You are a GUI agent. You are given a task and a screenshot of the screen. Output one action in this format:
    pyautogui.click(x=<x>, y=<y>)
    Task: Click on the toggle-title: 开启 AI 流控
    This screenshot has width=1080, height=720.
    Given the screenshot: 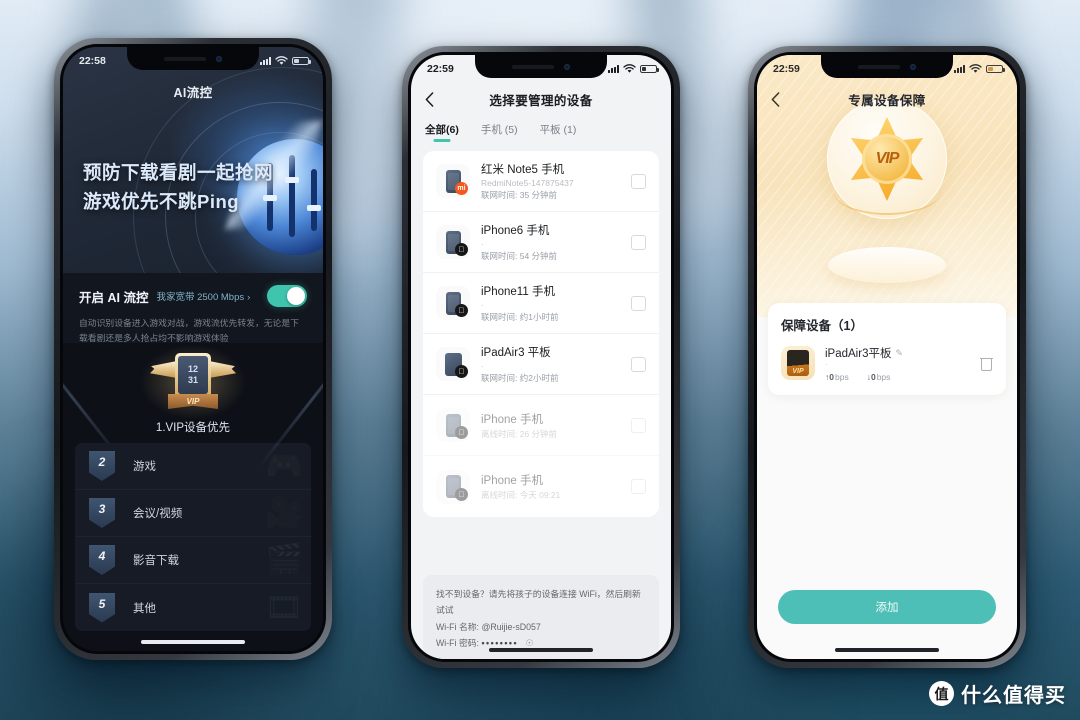 What is the action you would take?
    pyautogui.click(x=114, y=297)
    